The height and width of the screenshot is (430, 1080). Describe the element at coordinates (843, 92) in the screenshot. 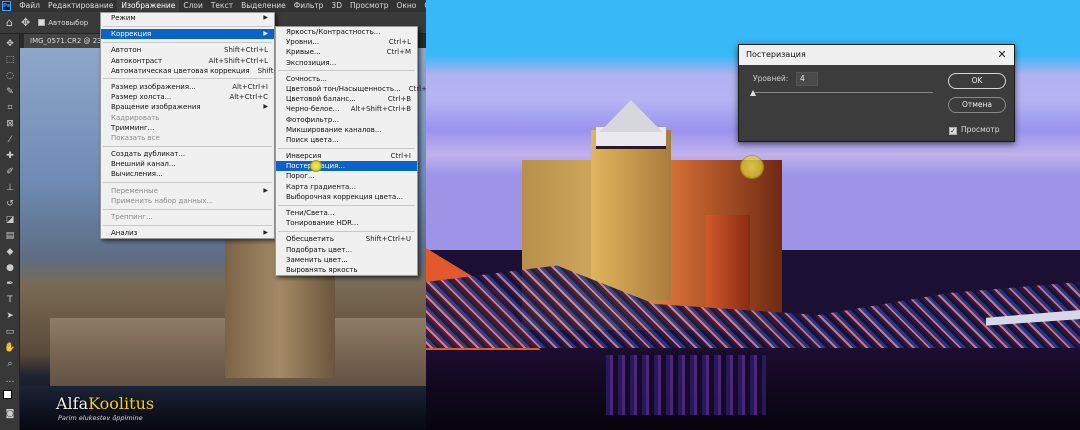

I see `levels-slider` at that location.